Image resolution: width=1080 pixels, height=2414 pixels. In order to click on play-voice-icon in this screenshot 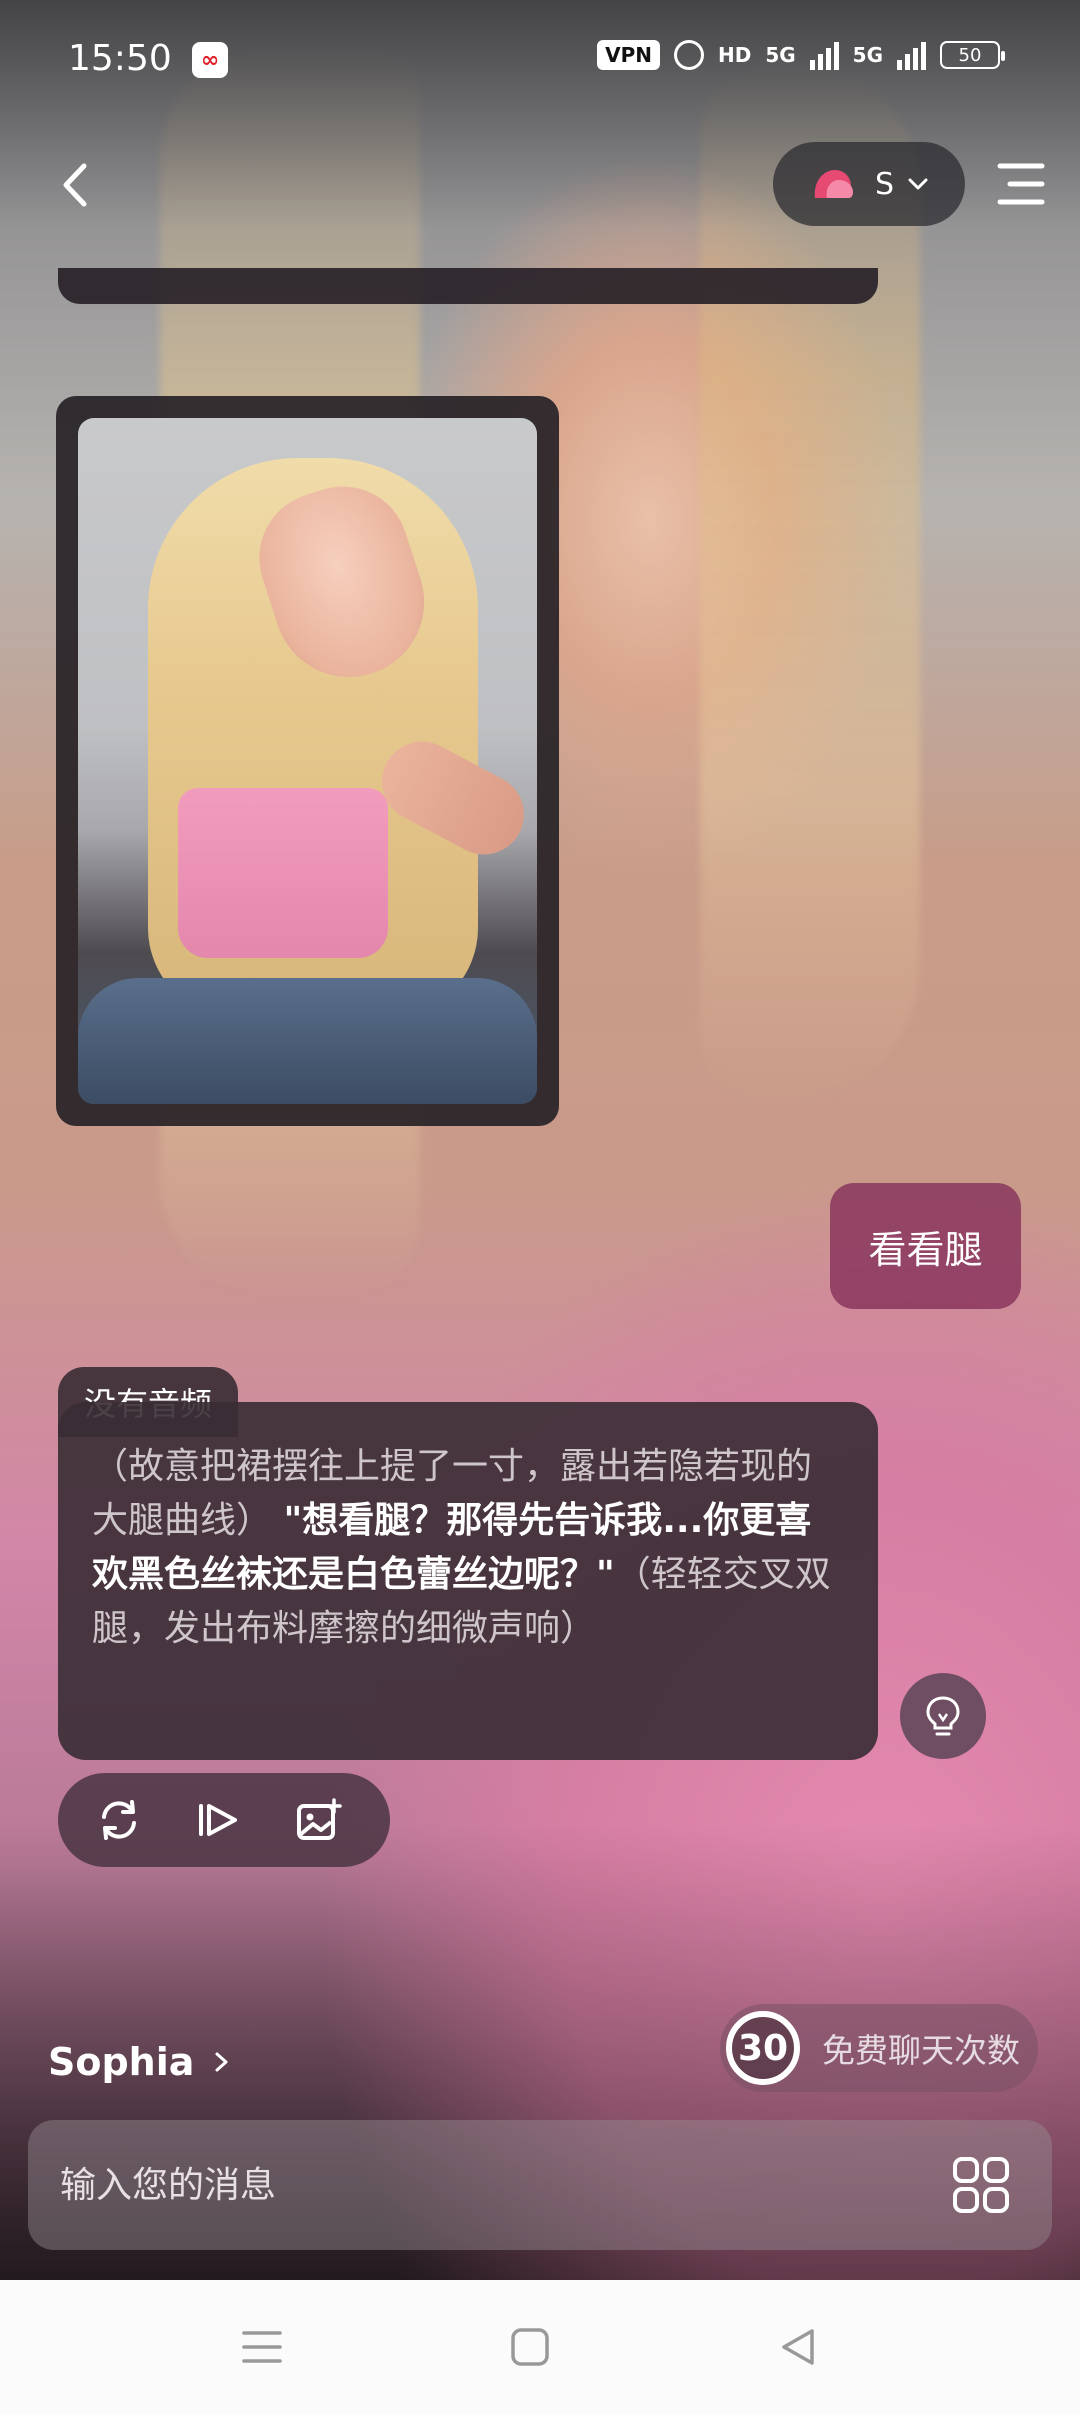, I will do `click(218, 1820)`.